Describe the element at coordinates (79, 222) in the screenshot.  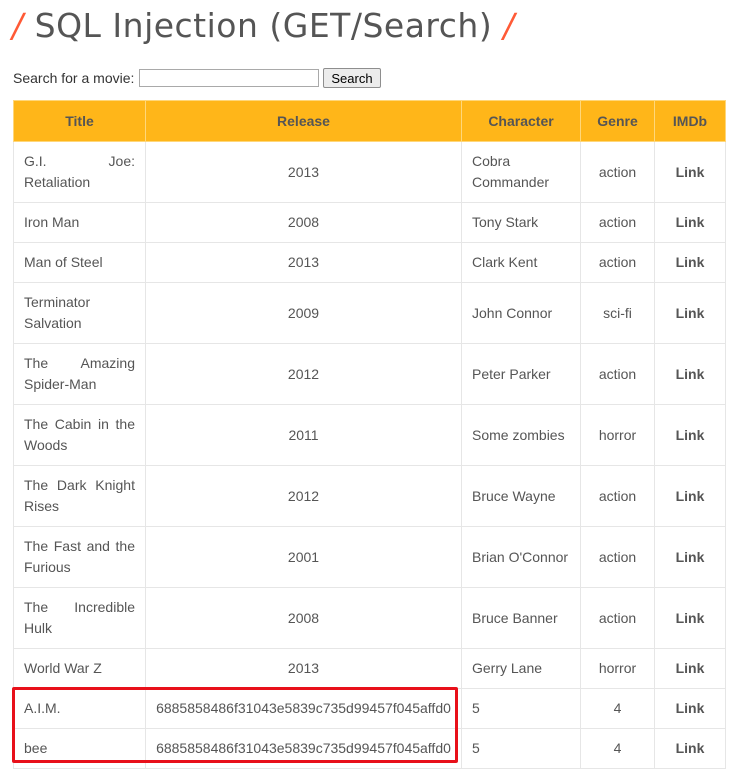
I see `cell-title: Iron Man` at that location.